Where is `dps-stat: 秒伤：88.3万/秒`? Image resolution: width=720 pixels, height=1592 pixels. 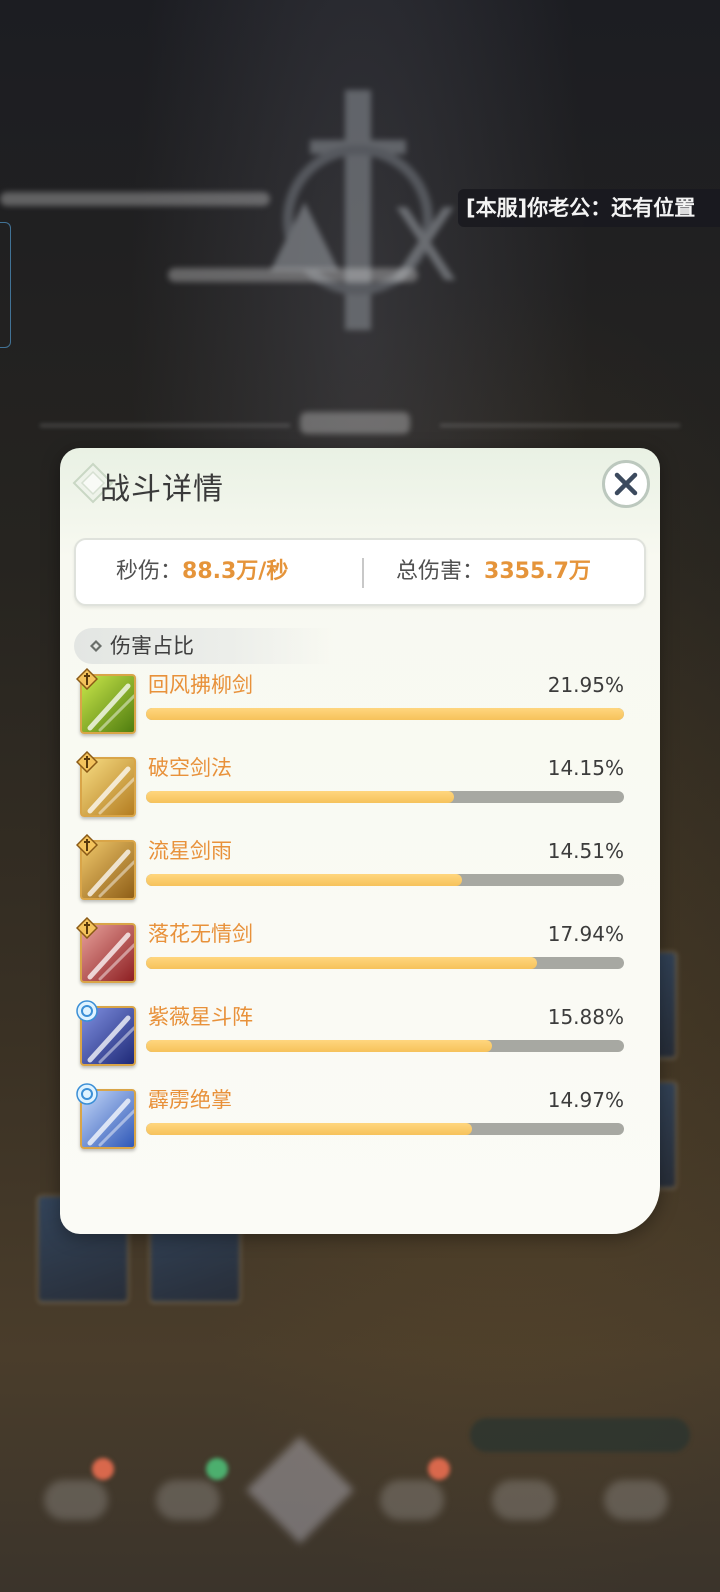 dps-stat: 秒伤：88.3万/秒 is located at coordinates (202, 572).